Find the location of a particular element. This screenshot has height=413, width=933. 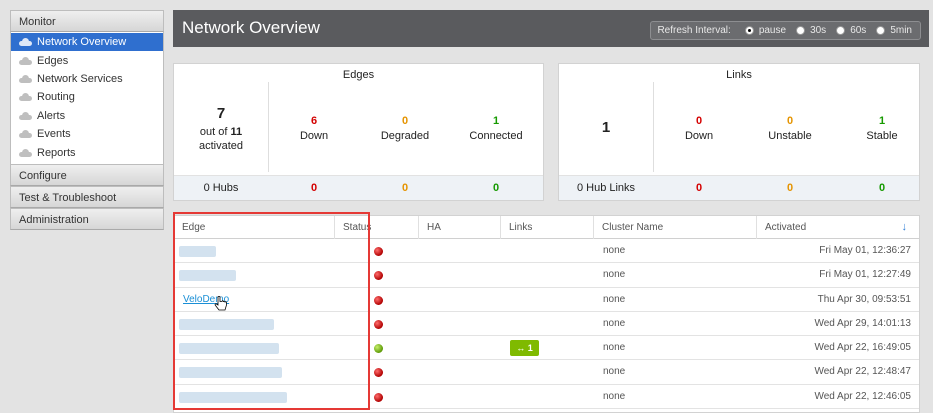

column-header-status: Status is located at coordinates (377, 227).